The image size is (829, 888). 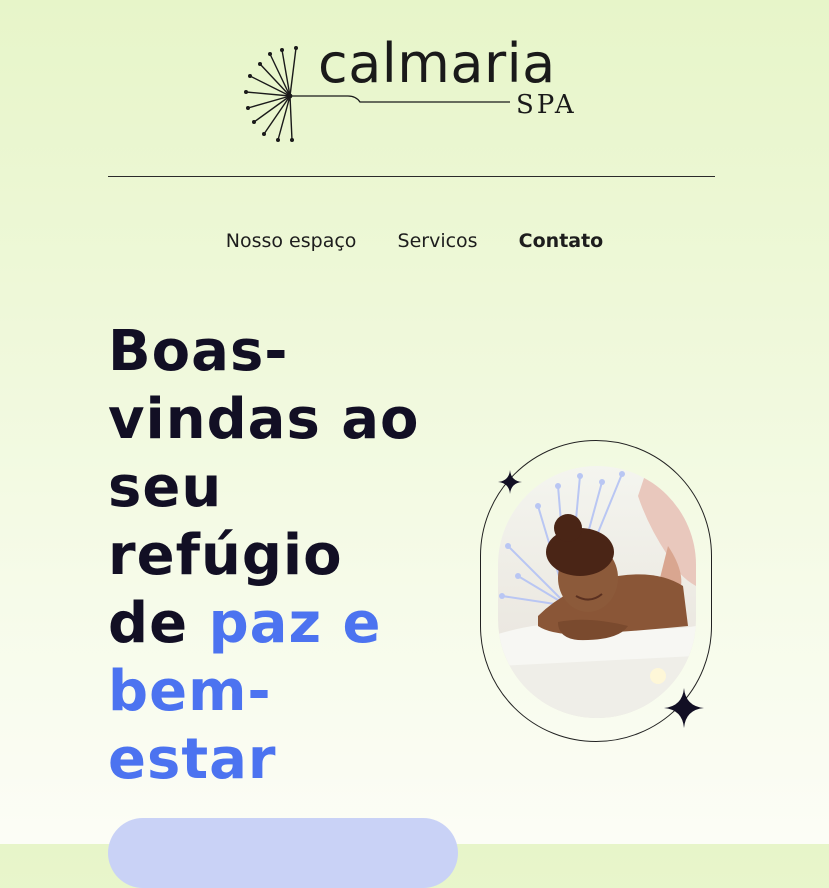 I want to click on main-nav: Nosso espaço Servicos Contato, so click(x=414, y=241).